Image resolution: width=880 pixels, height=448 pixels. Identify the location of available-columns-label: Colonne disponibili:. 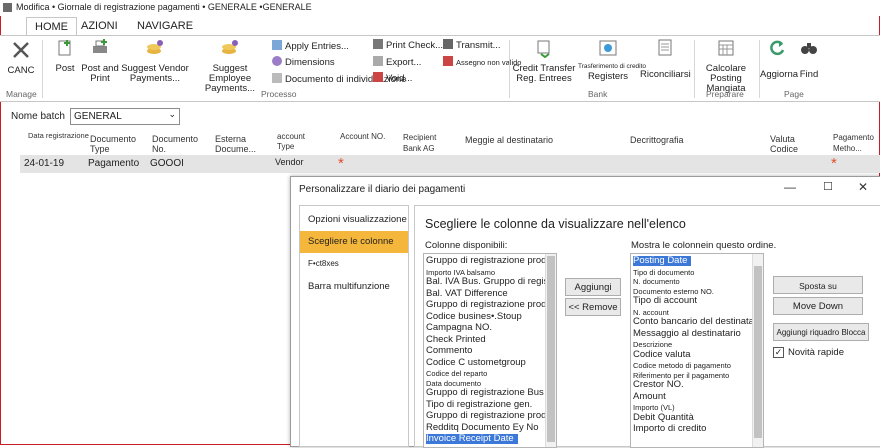
(466, 245).